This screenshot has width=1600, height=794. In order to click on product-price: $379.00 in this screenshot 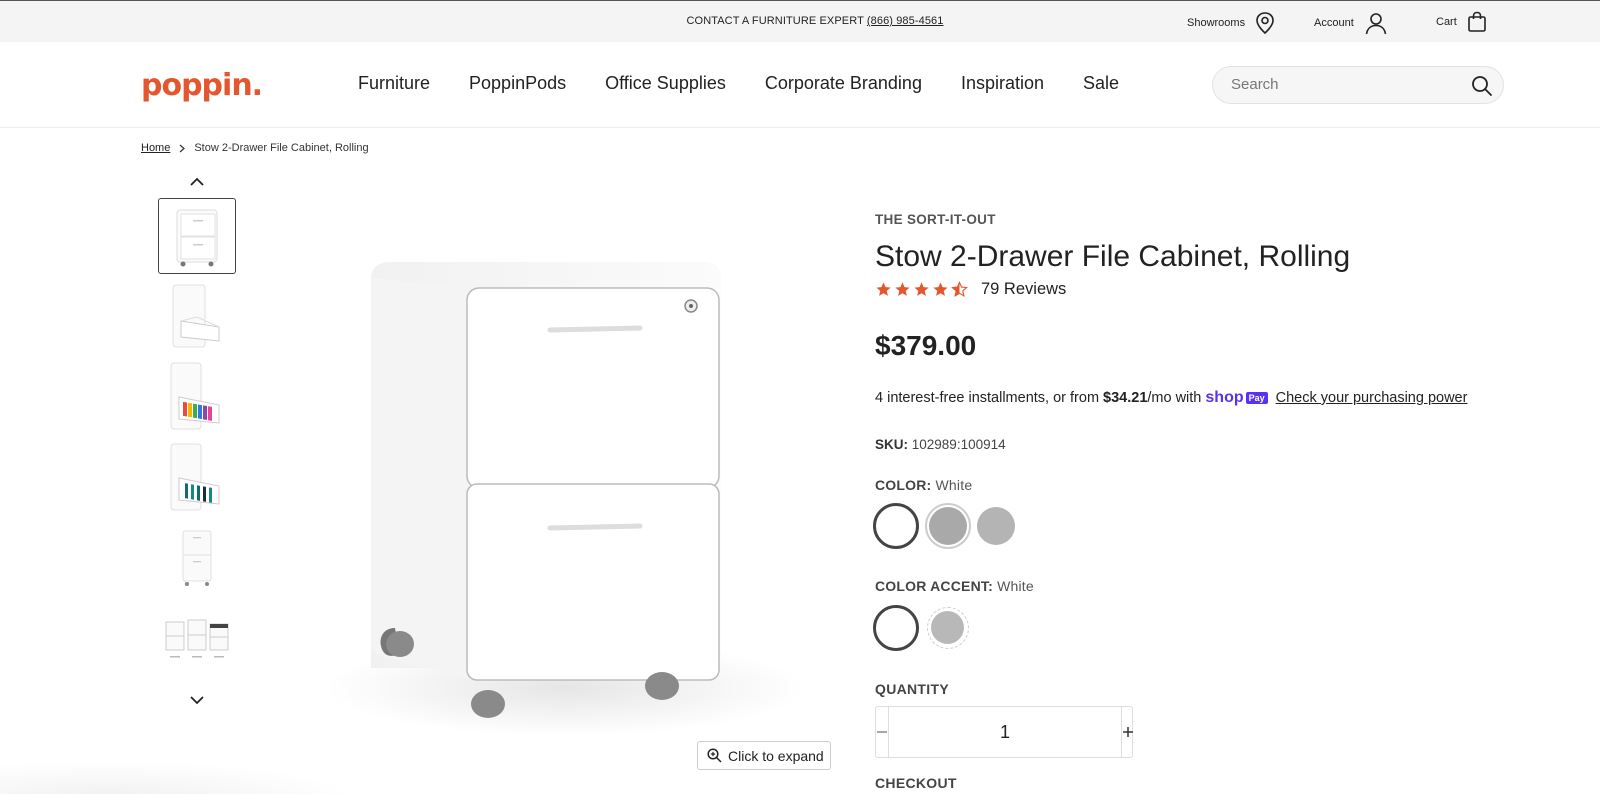, I will do `click(926, 345)`.